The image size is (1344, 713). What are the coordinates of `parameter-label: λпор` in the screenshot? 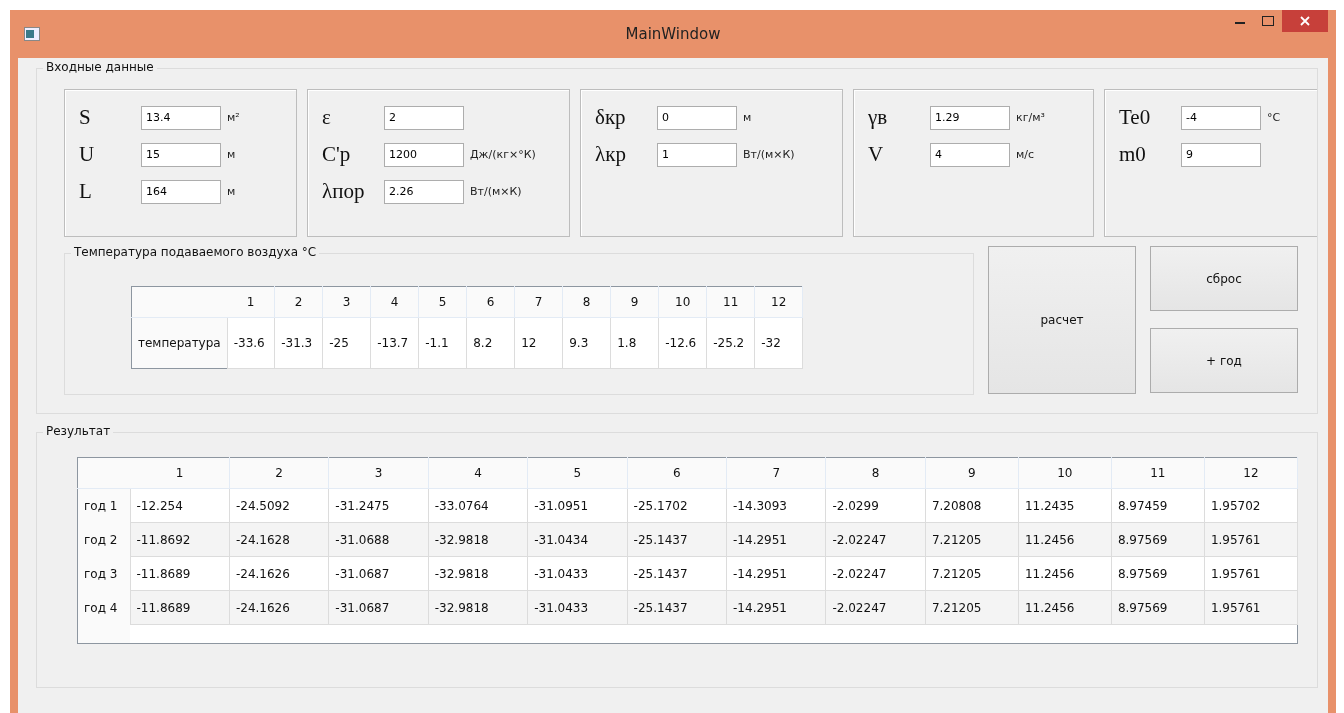 It's located at (344, 191).